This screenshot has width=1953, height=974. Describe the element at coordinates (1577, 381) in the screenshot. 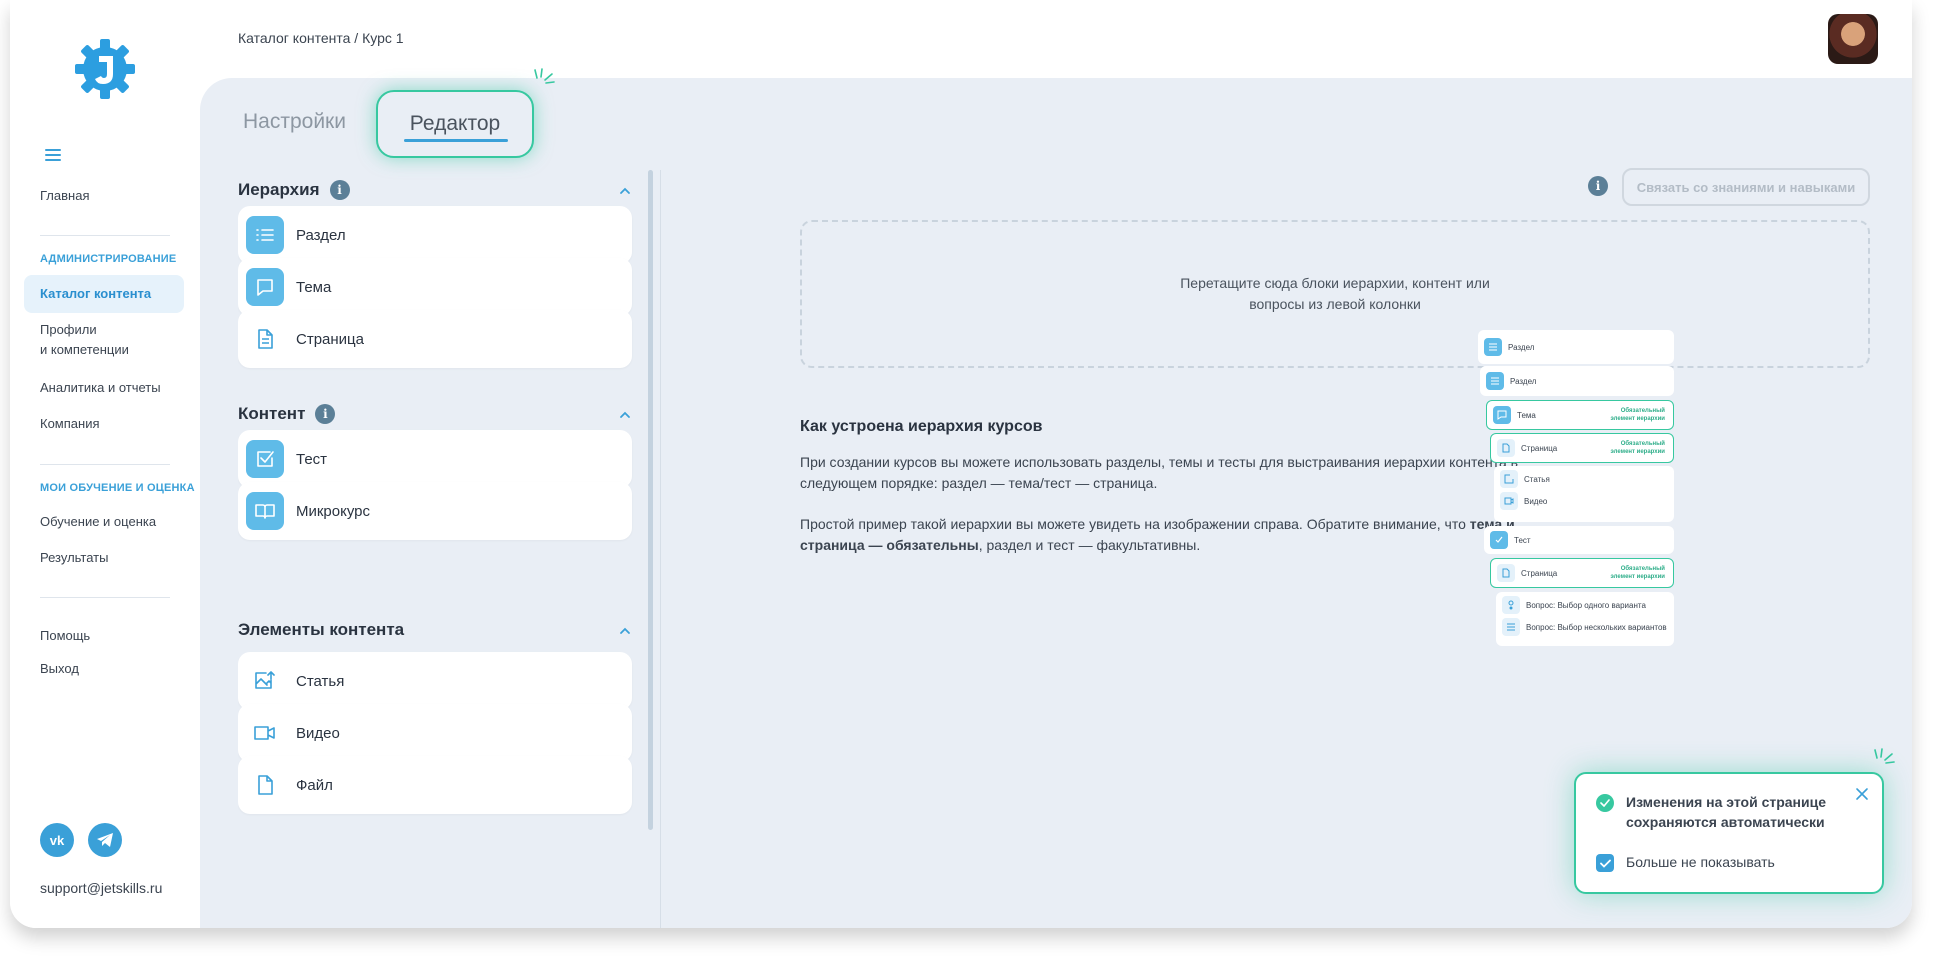

I see `mini-row-section: Раздел` at that location.